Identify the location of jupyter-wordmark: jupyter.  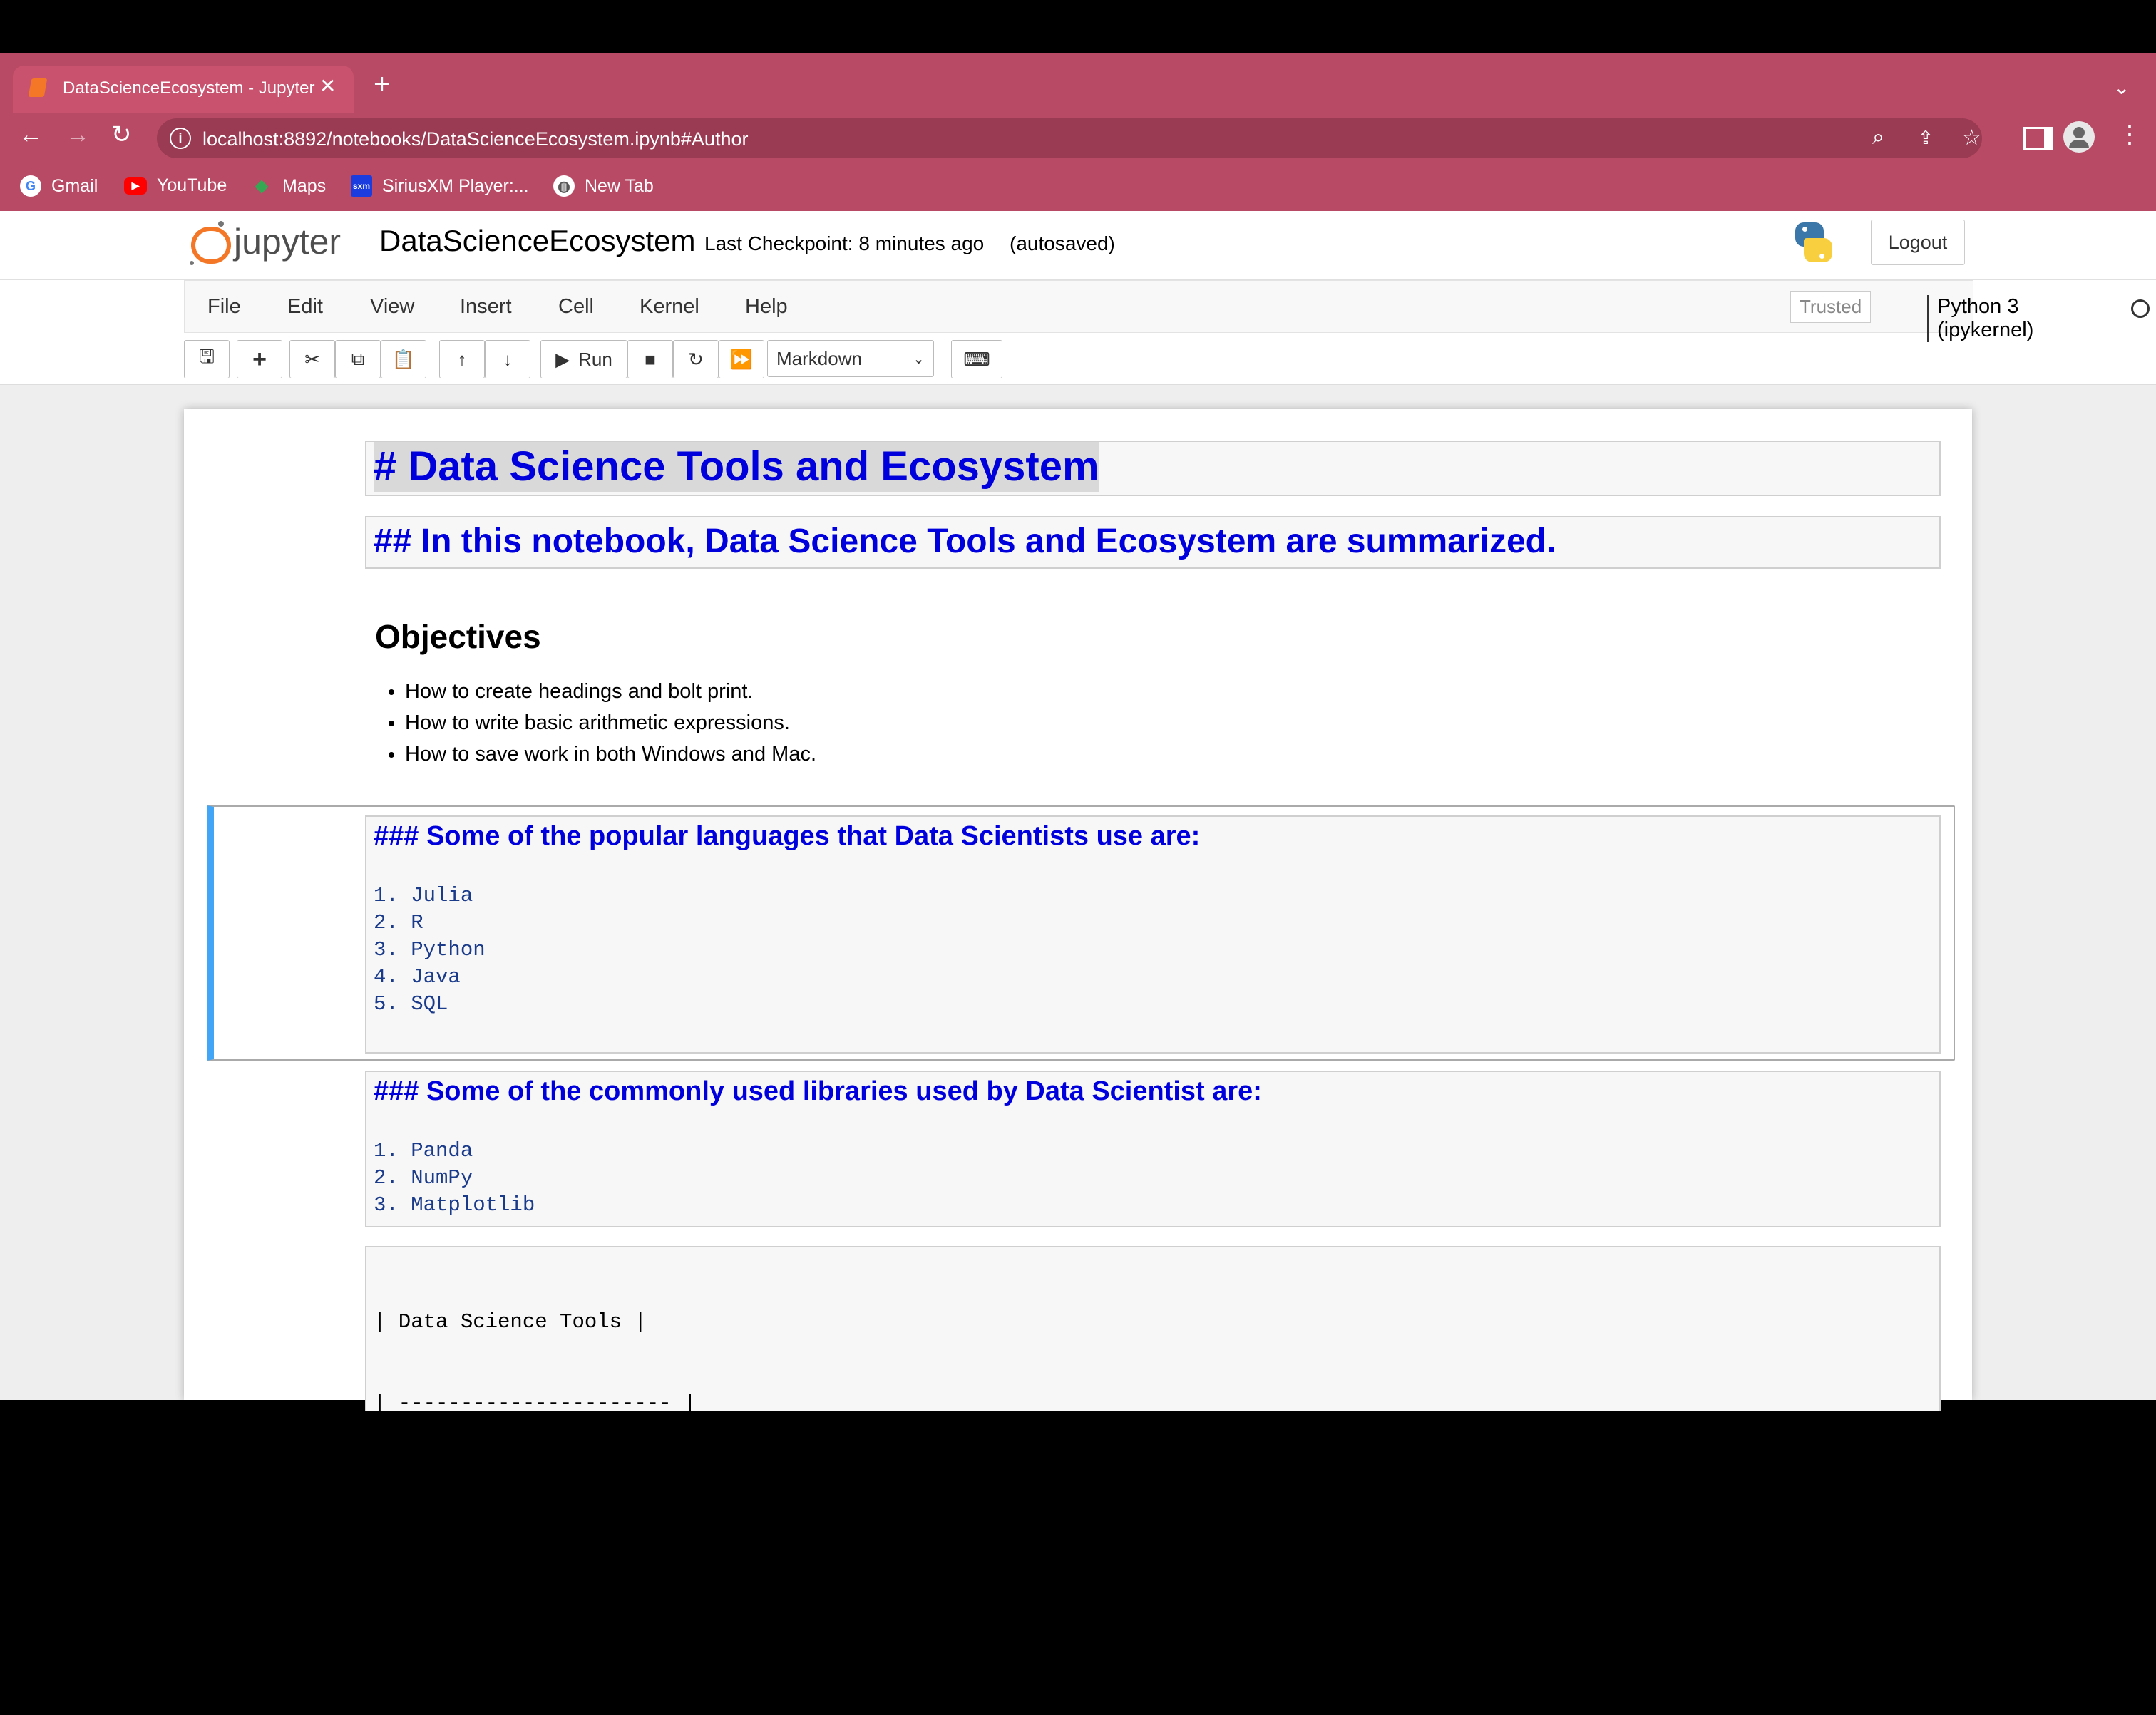
(287, 241).